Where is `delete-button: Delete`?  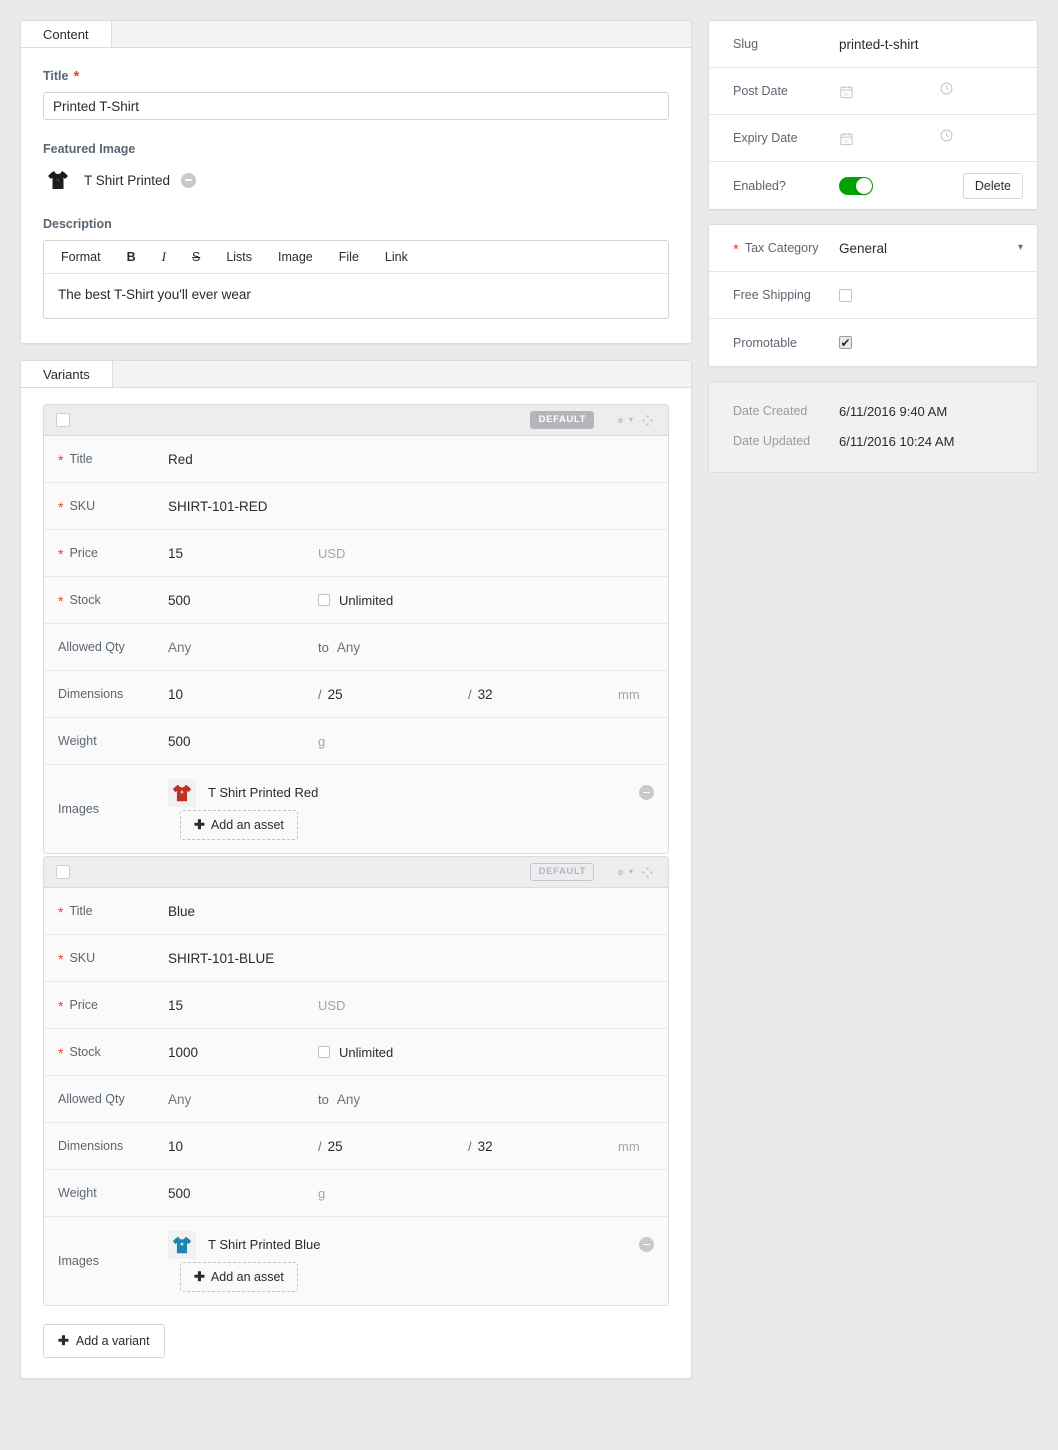
delete-button: Delete is located at coordinates (992, 185).